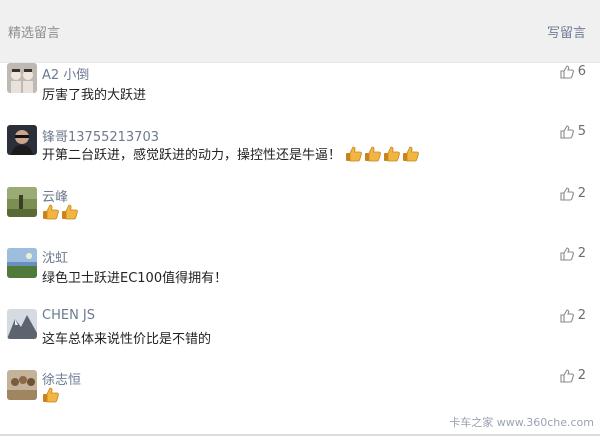  What do you see at coordinates (300, 276) in the screenshot?
I see `comment-item: 沈虹 绿色卫士跃进EC100值得拥有！ 2` at bounding box center [300, 276].